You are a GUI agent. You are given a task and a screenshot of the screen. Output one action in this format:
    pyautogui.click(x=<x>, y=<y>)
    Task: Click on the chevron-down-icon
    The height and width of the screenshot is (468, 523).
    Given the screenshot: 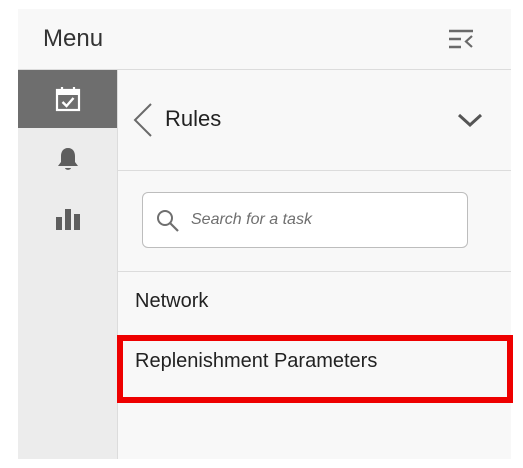 What is the action you would take?
    pyautogui.click(x=470, y=120)
    